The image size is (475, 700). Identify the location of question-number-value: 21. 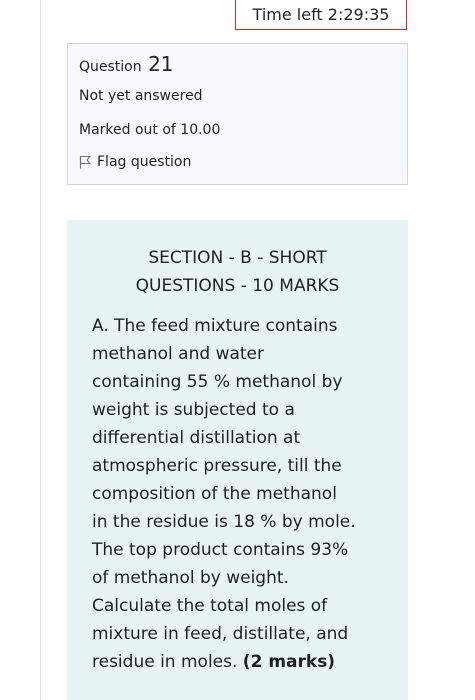
(161, 64).